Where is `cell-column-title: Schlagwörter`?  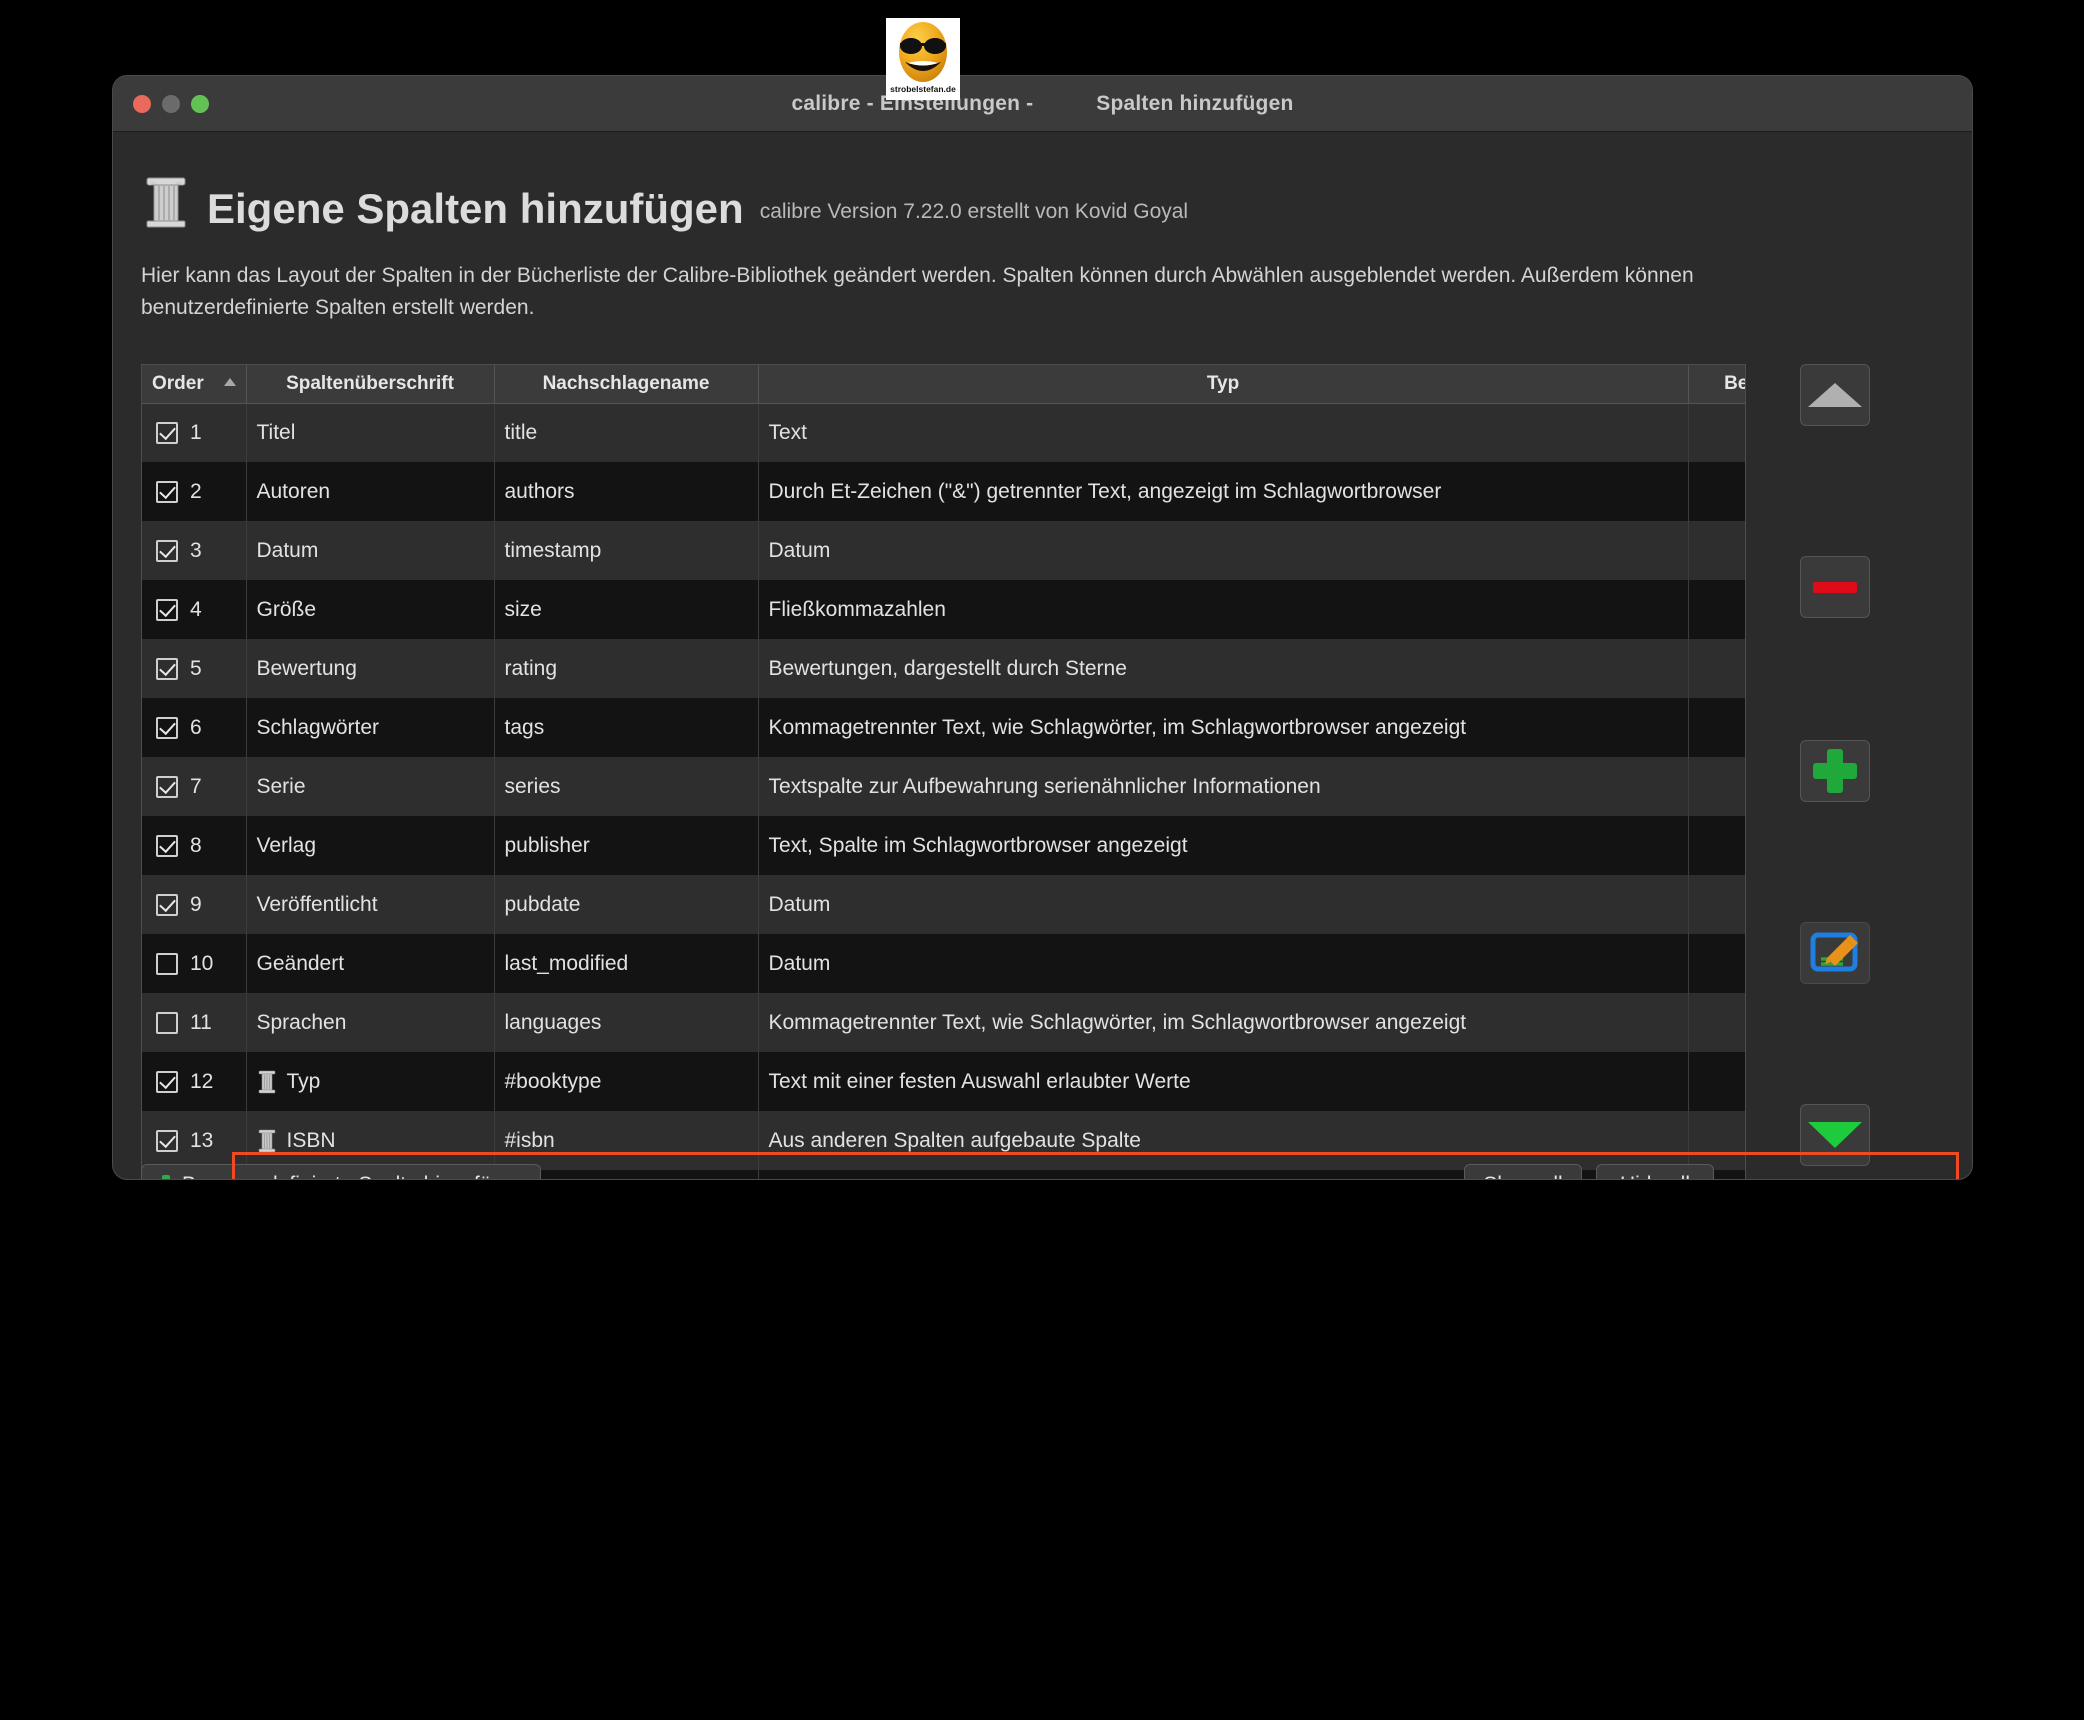 cell-column-title: Schlagwörter is located at coordinates (370, 727).